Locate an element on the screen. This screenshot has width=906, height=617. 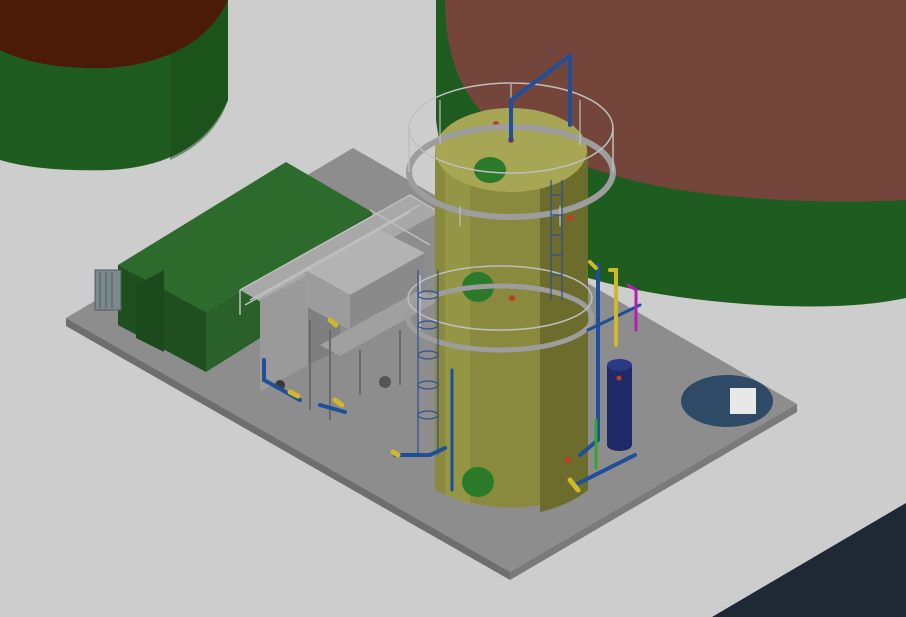
pump is located at coordinates (385, 382).